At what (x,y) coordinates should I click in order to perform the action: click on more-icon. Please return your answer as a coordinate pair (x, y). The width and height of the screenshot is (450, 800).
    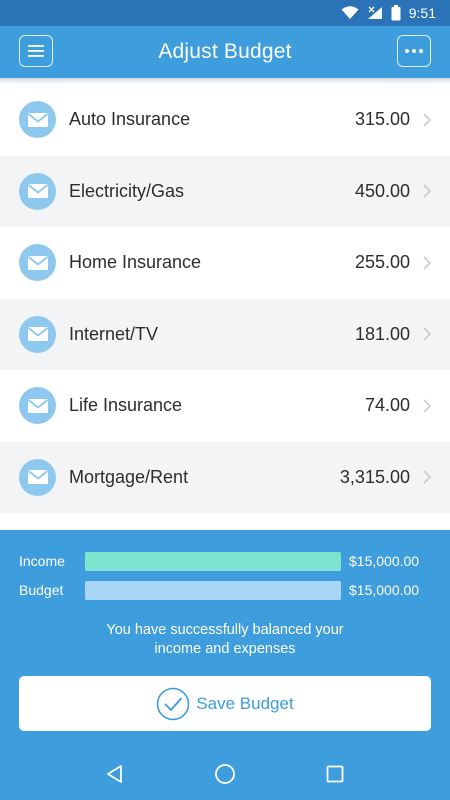
    Looking at the image, I should click on (414, 51).